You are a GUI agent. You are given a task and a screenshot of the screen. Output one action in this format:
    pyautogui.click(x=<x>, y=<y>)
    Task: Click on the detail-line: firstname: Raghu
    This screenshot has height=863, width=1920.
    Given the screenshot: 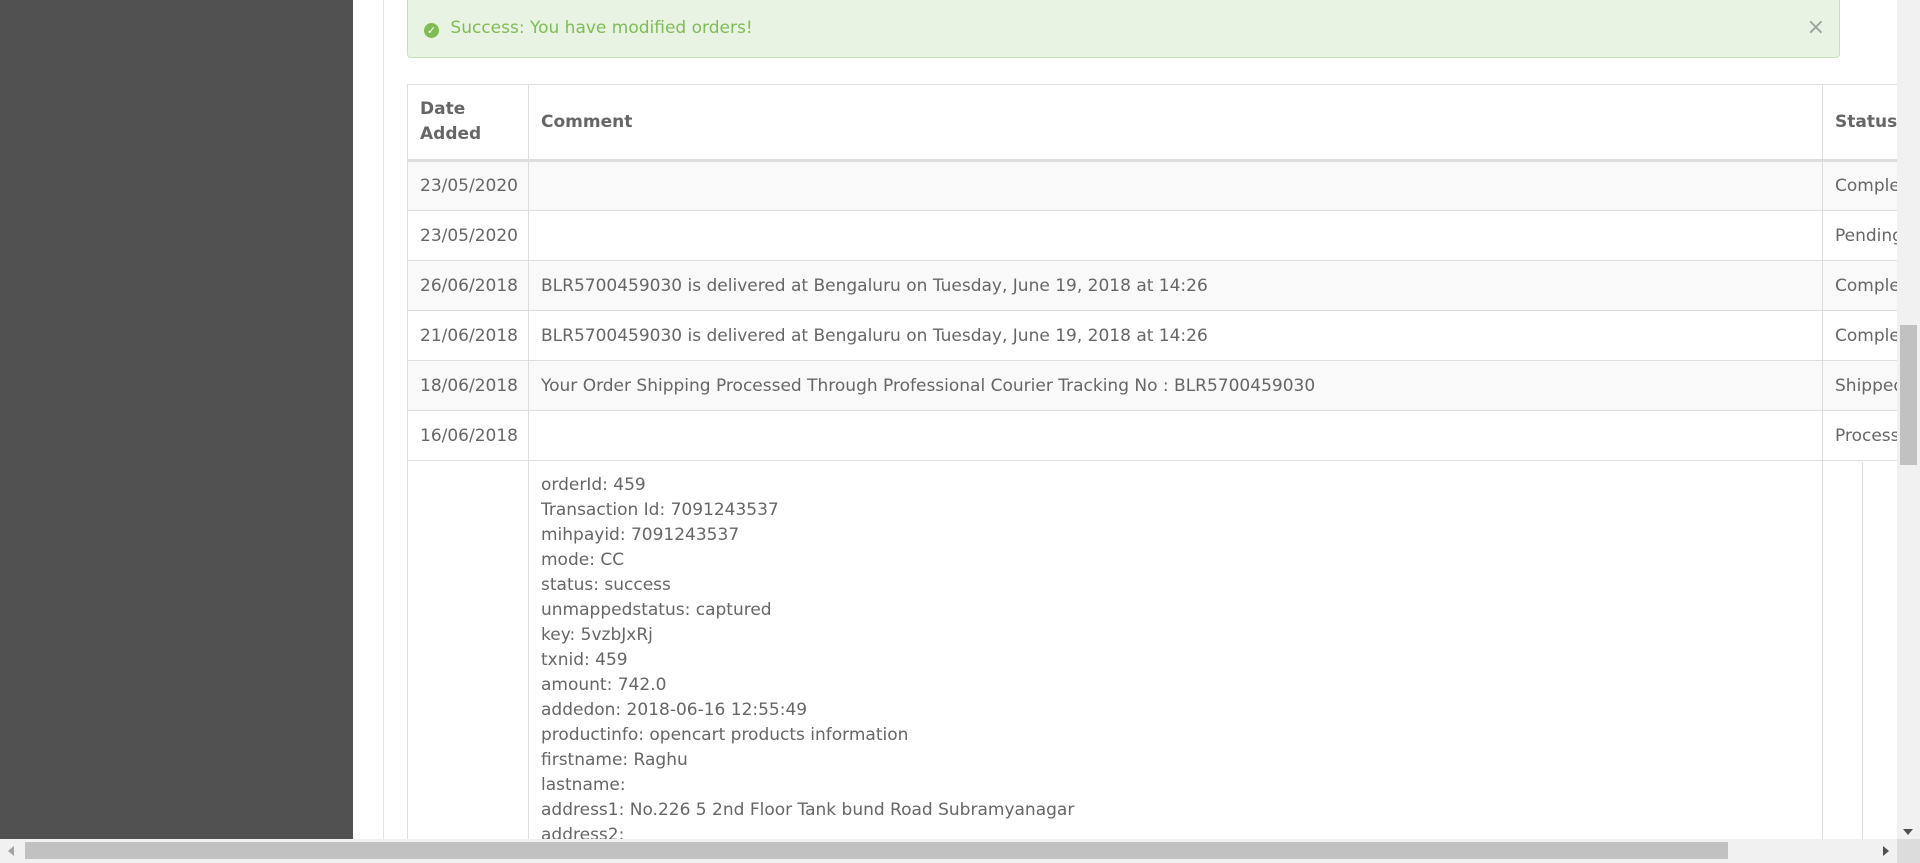 What is the action you would take?
    pyautogui.click(x=614, y=760)
    